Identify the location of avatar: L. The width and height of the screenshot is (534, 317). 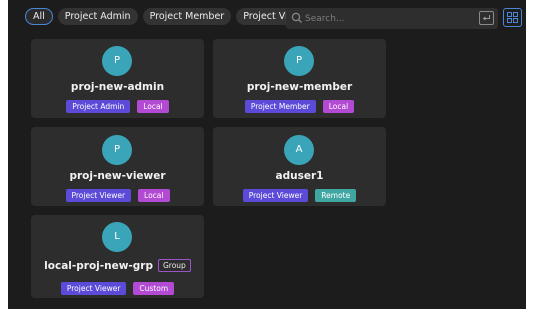
(117, 237).